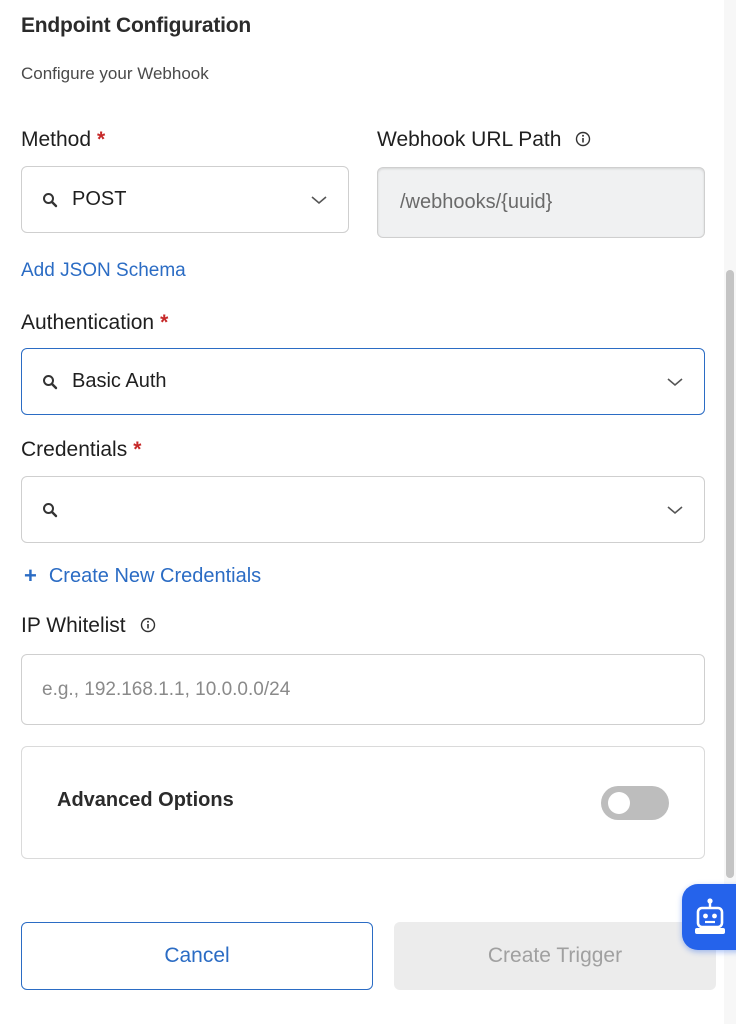 The width and height of the screenshot is (736, 1024). I want to click on method-select: POST, so click(185, 199).